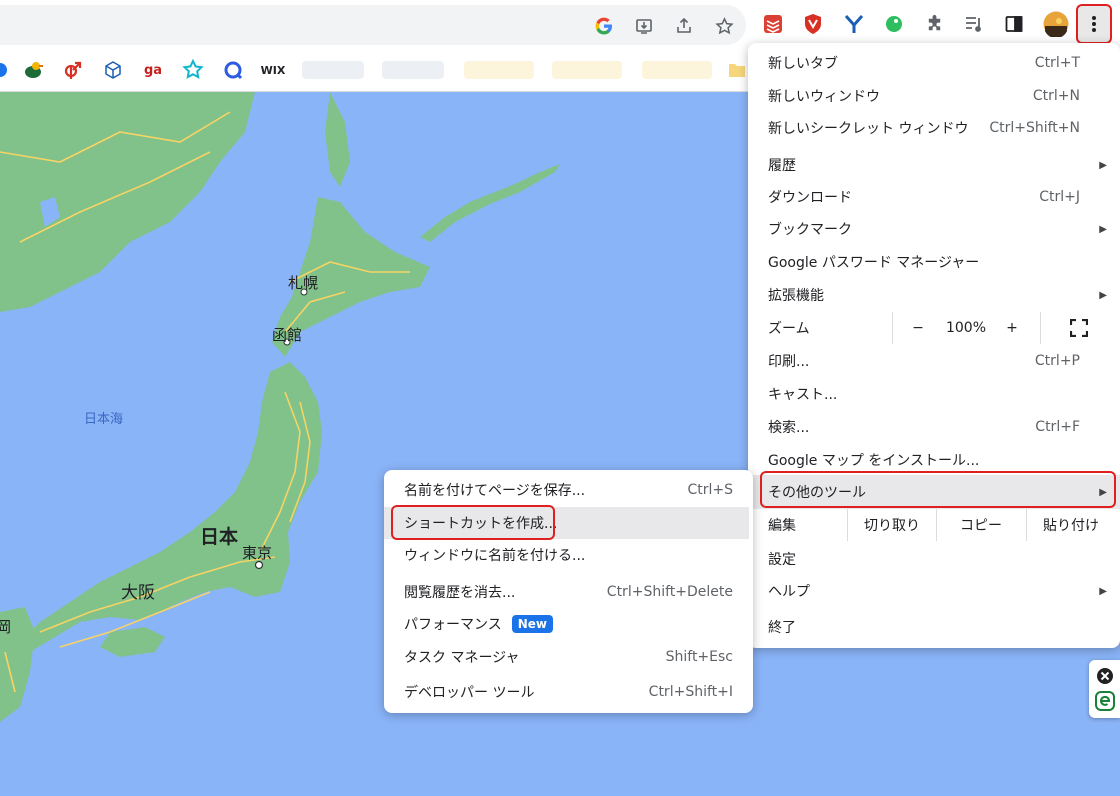 This screenshot has height=796, width=1120. What do you see at coordinates (782, 526) in the screenshot?
I see `menu-item-label: 編集` at bounding box center [782, 526].